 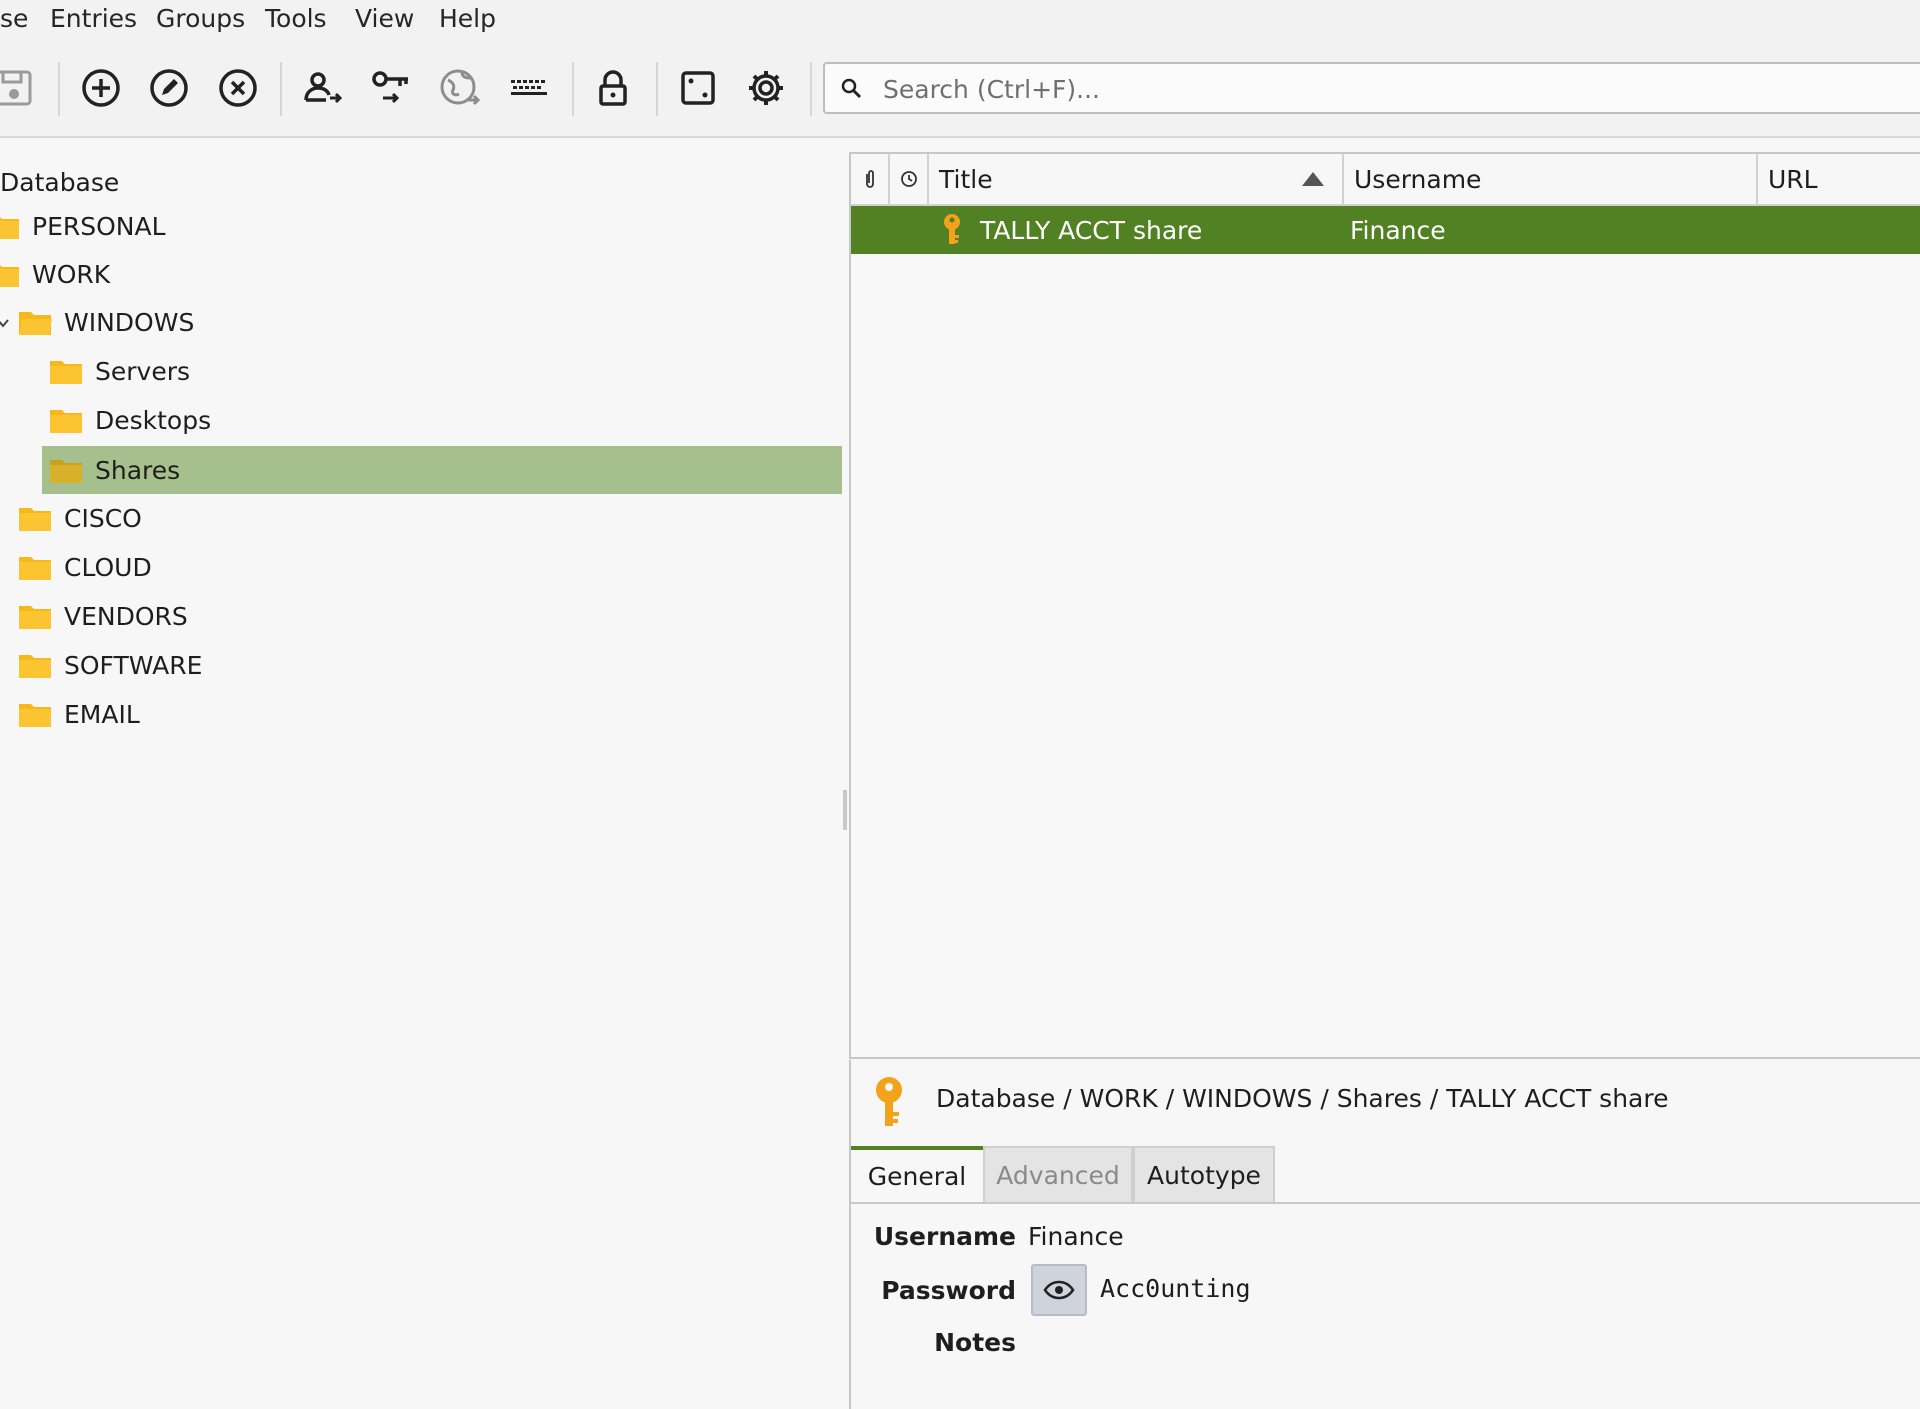 What do you see at coordinates (99, 226) in the screenshot?
I see `tree-group-label: PERSONAL` at bounding box center [99, 226].